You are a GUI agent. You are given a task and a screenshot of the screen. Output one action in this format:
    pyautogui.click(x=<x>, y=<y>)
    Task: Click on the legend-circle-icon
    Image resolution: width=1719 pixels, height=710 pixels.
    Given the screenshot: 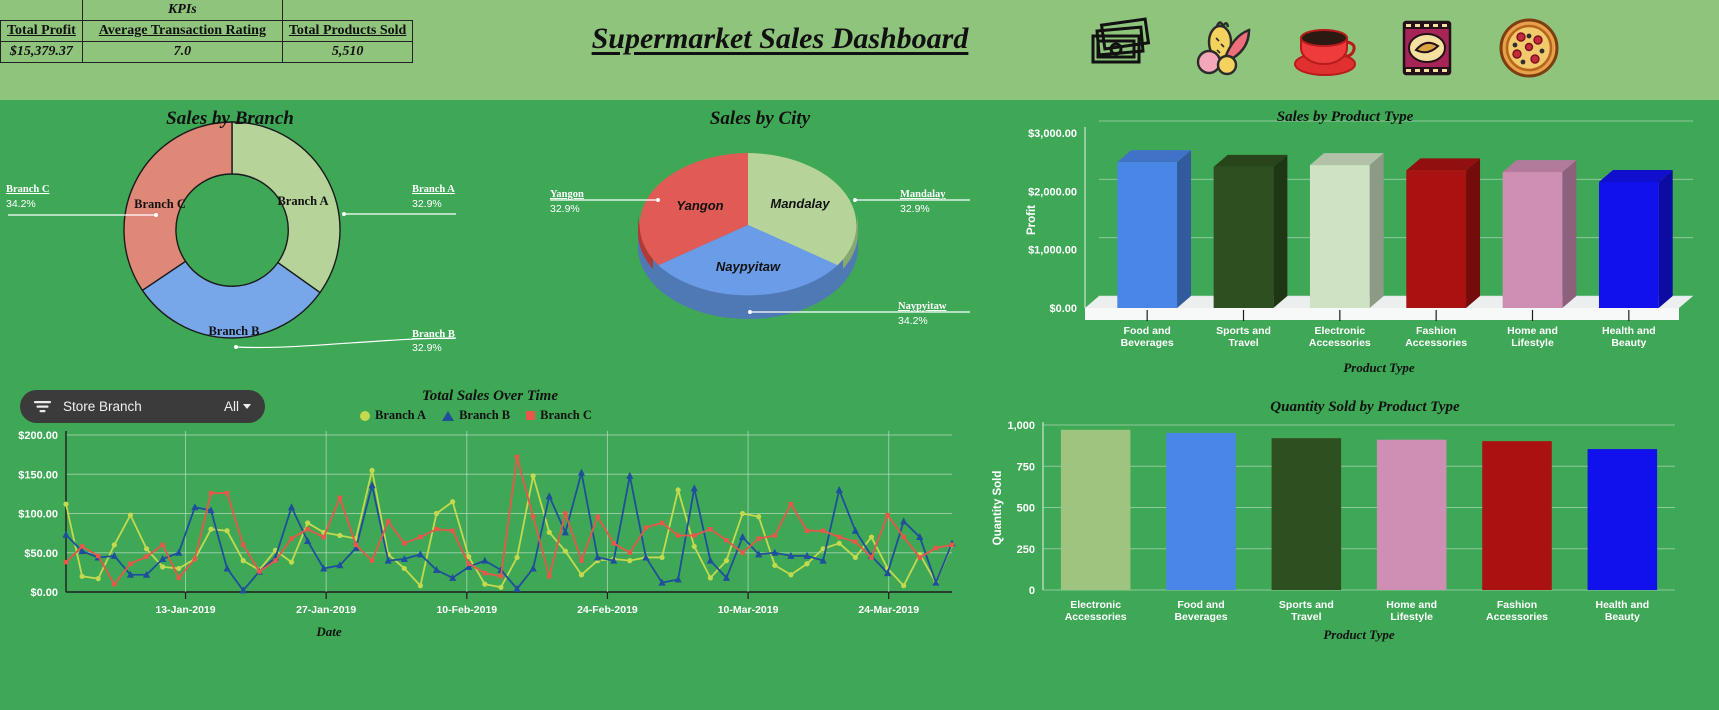 What is the action you would take?
    pyautogui.click(x=365, y=415)
    